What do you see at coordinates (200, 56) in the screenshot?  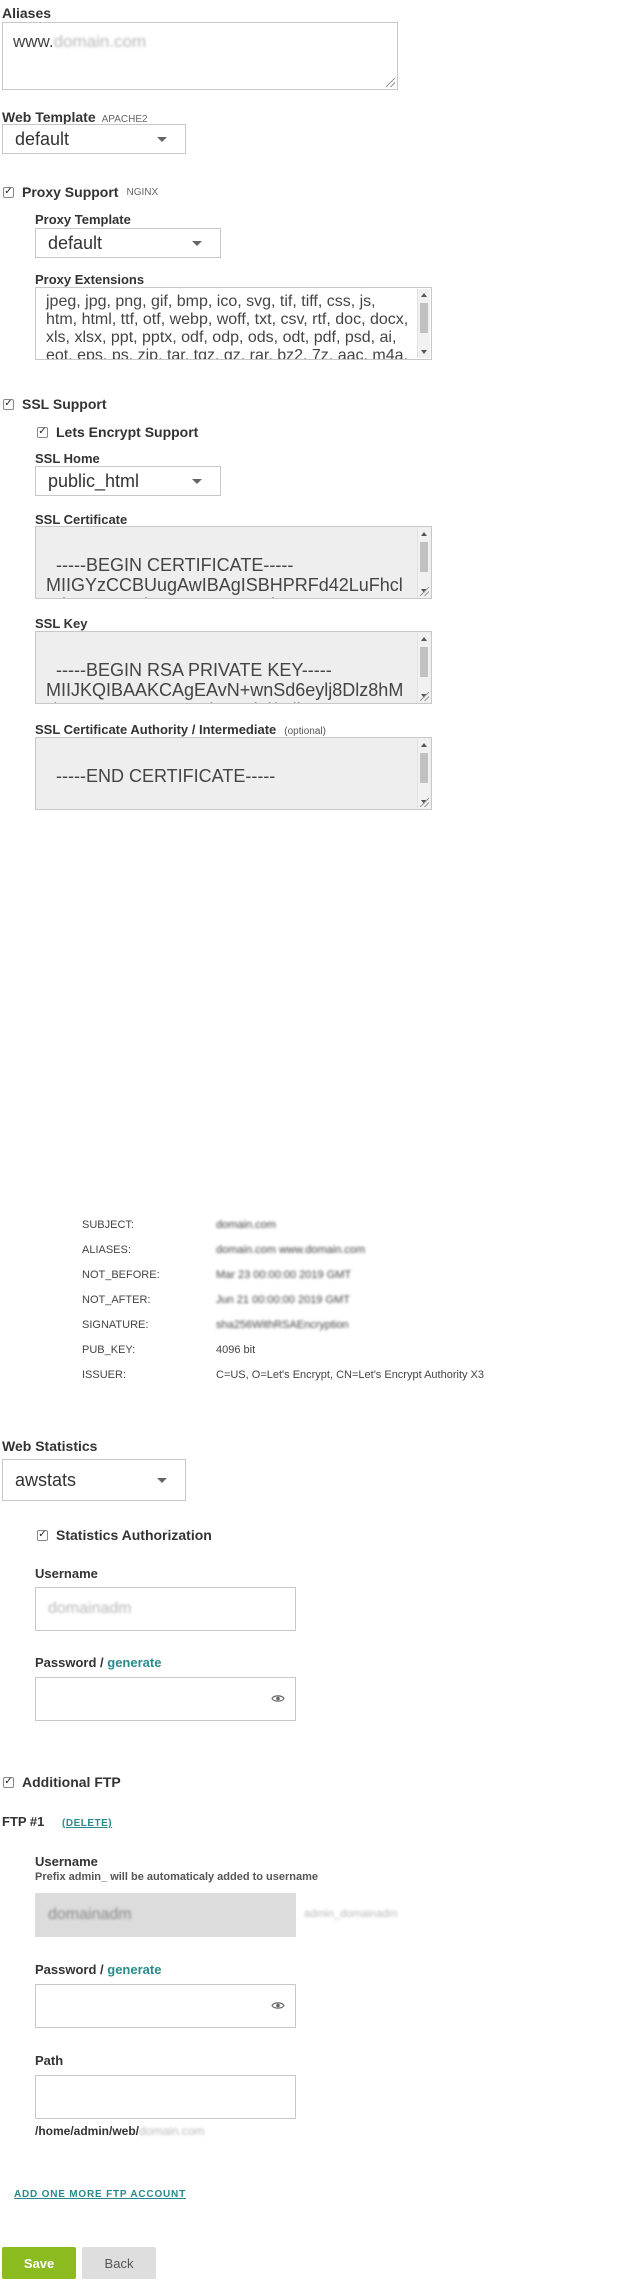 I see `aliases-textarea: www.domain.com` at bounding box center [200, 56].